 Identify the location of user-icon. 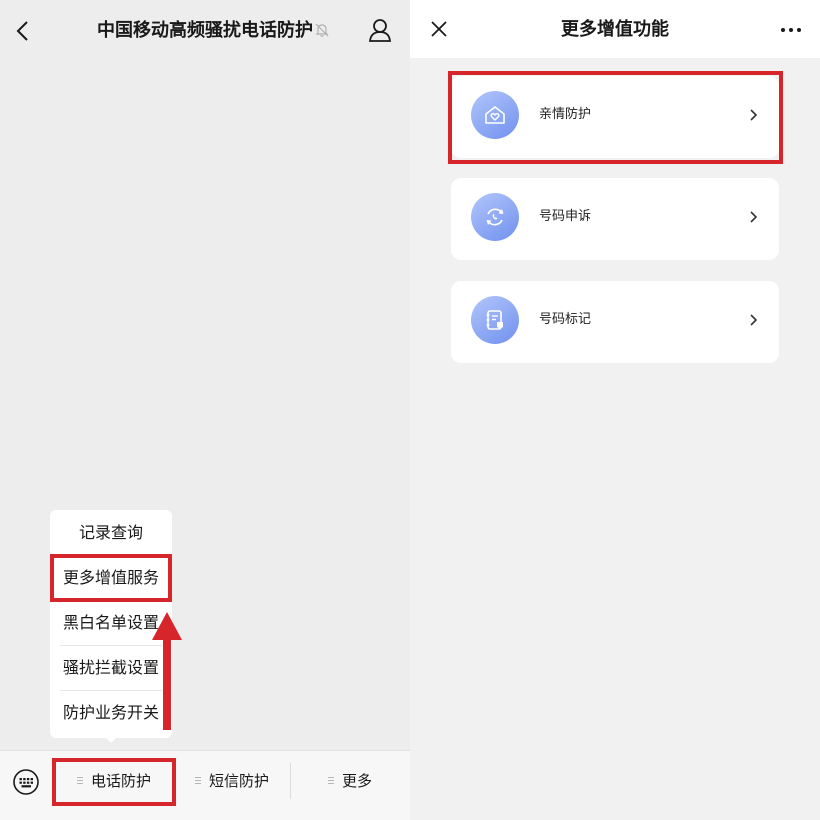
(380, 31).